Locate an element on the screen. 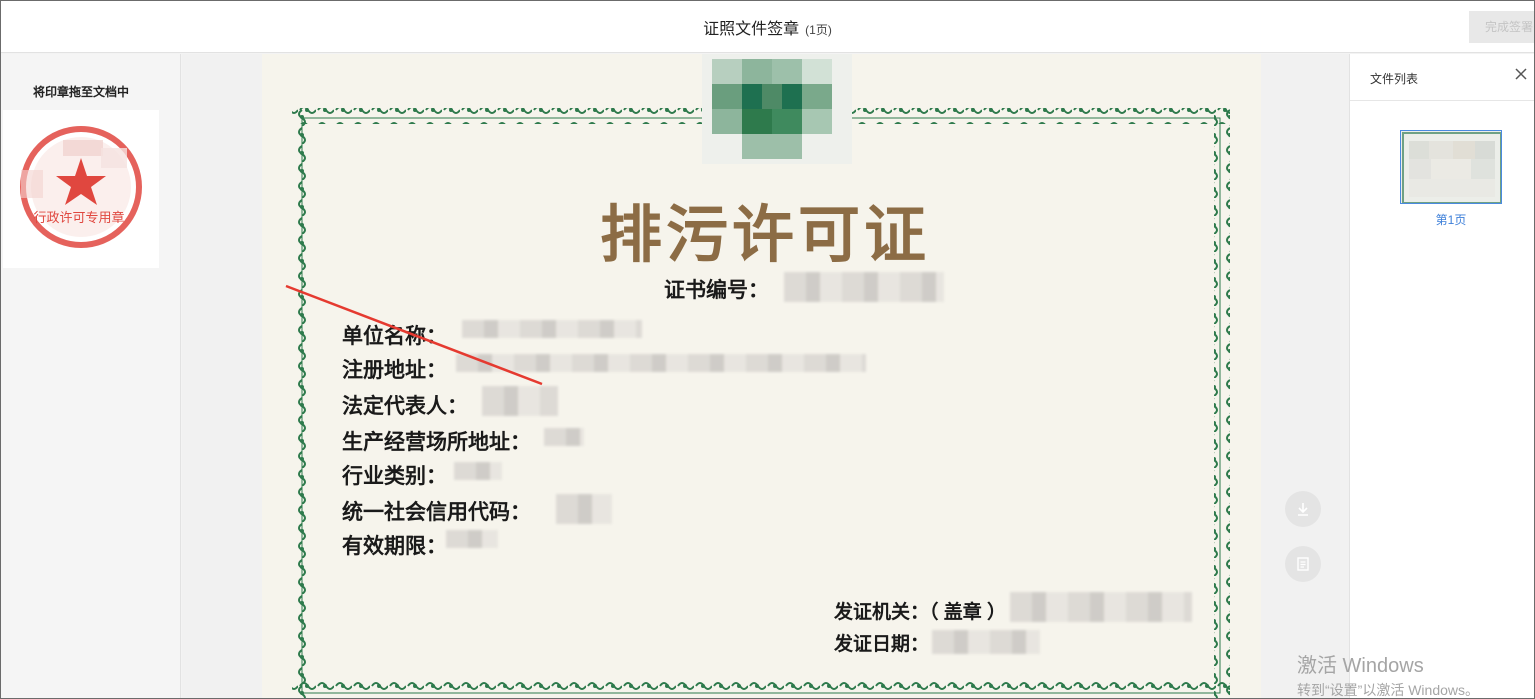  seal-item: 行政许可专用章 is located at coordinates (81, 189).